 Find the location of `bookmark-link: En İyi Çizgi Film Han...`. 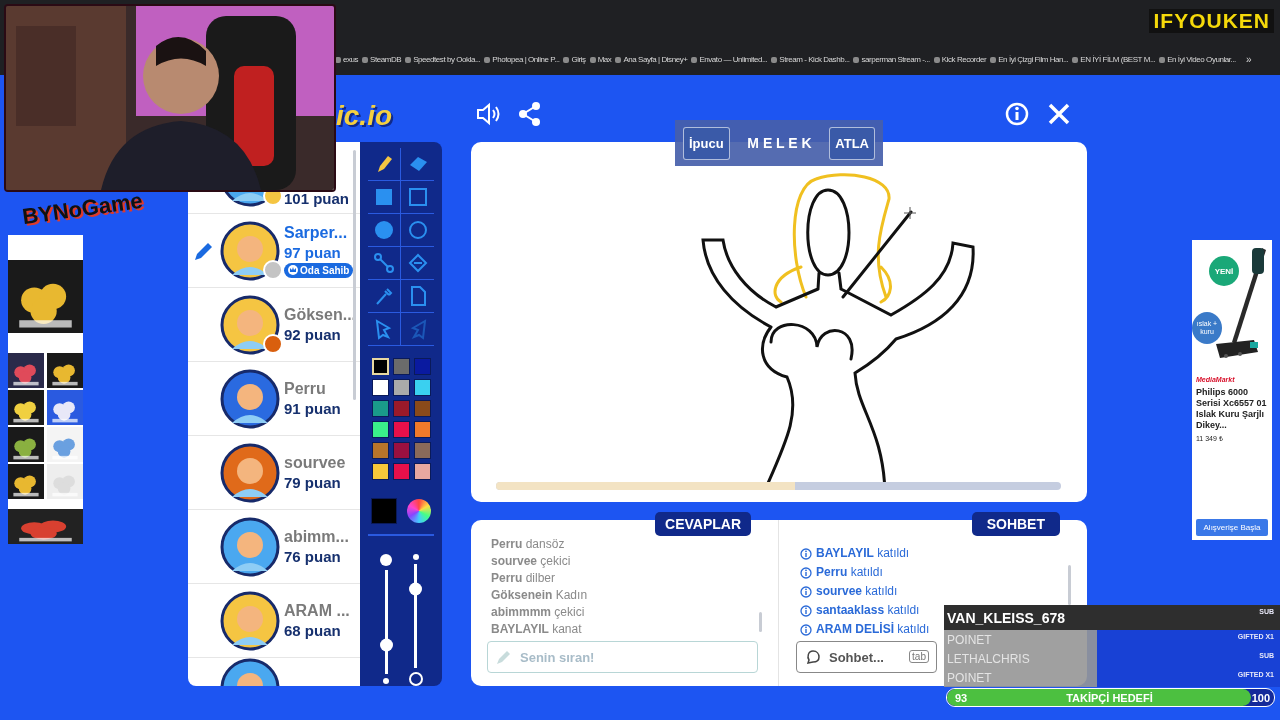

bookmark-link: En İyi Çizgi Film Han... is located at coordinates (1033, 59).